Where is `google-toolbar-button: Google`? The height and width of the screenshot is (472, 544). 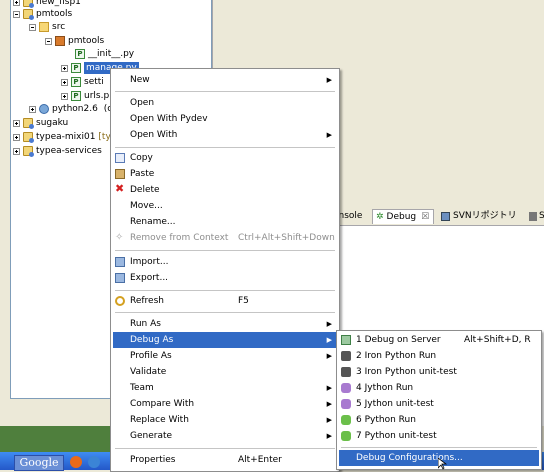
google-toolbar-button: Google is located at coordinates (39, 463).